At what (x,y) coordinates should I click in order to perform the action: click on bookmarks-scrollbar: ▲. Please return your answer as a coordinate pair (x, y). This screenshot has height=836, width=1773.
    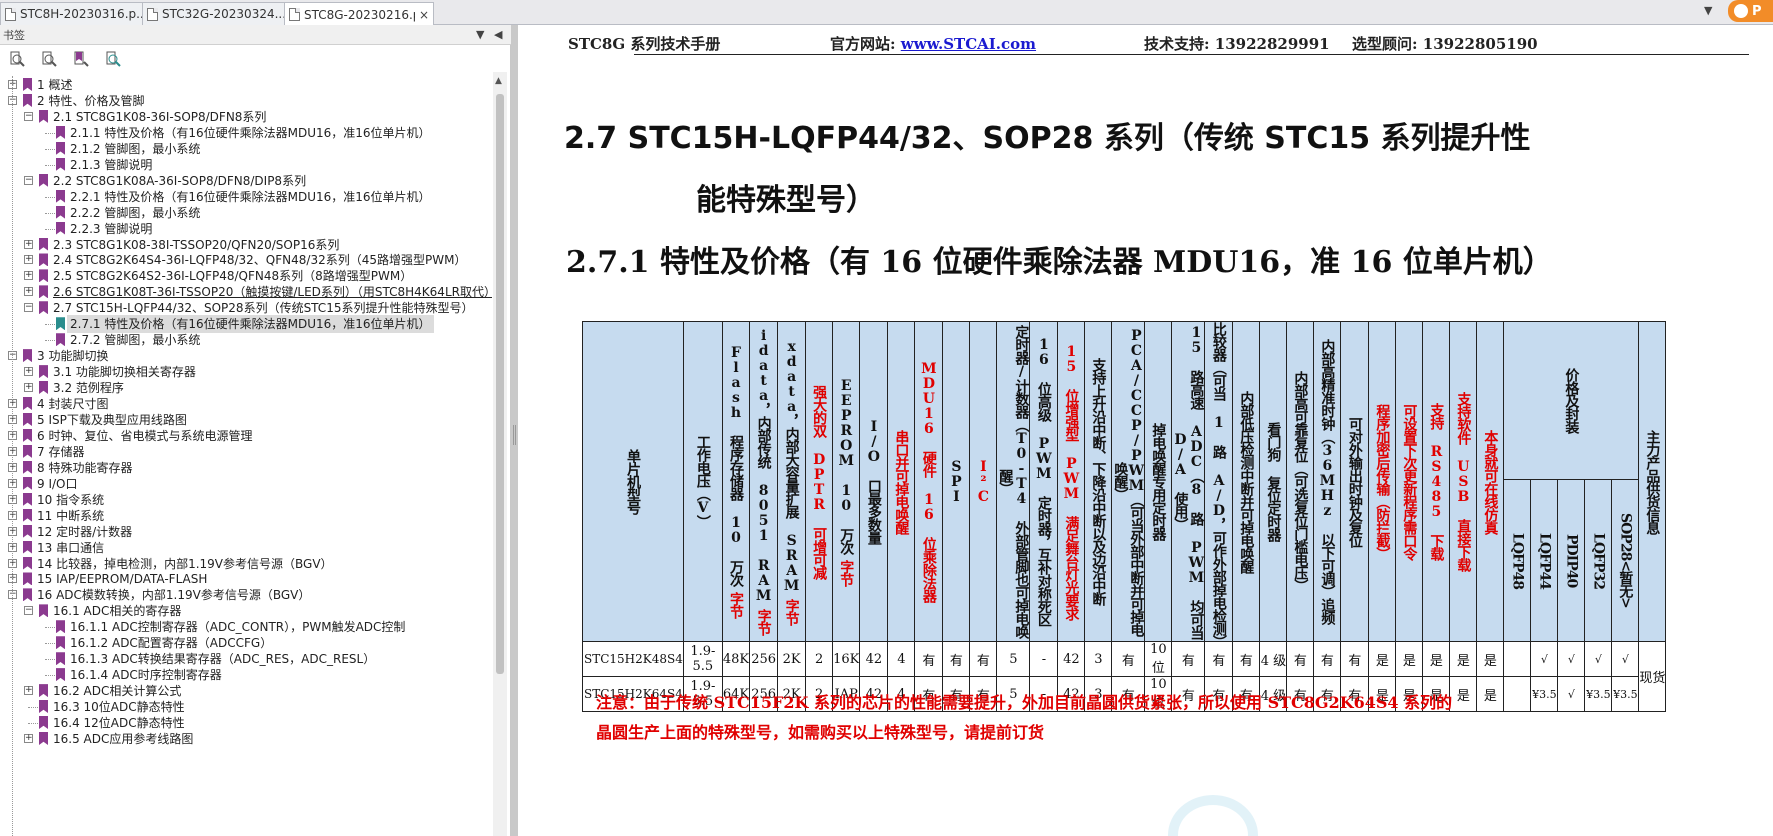
    Looking at the image, I should click on (500, 454).